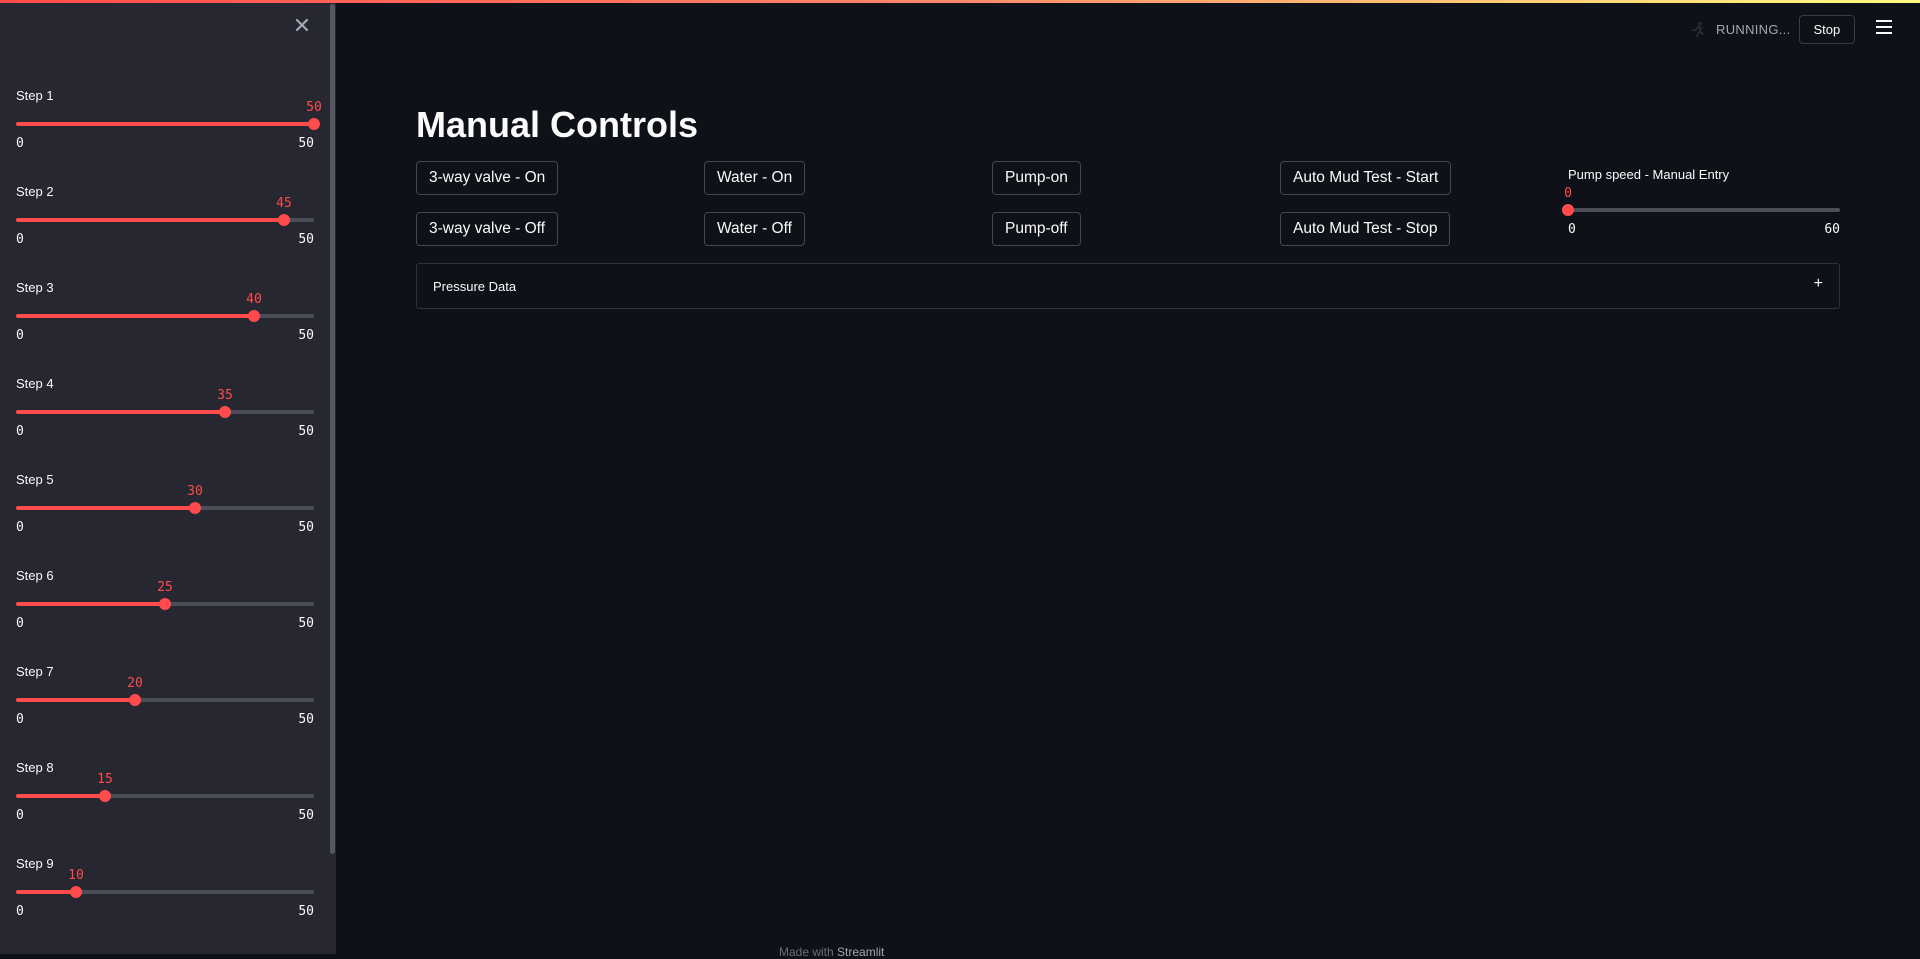 Image resolution: width=1920 pixels, height=959 pixels. I want to click on water-on-button: Water - On, so click(755, 178).